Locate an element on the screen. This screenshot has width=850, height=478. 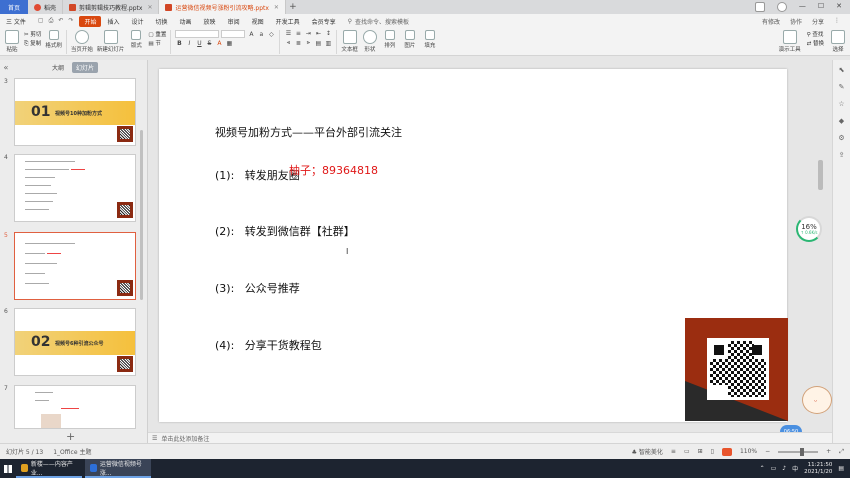
picture-button: 图片 is located at coordinates (410, 39).